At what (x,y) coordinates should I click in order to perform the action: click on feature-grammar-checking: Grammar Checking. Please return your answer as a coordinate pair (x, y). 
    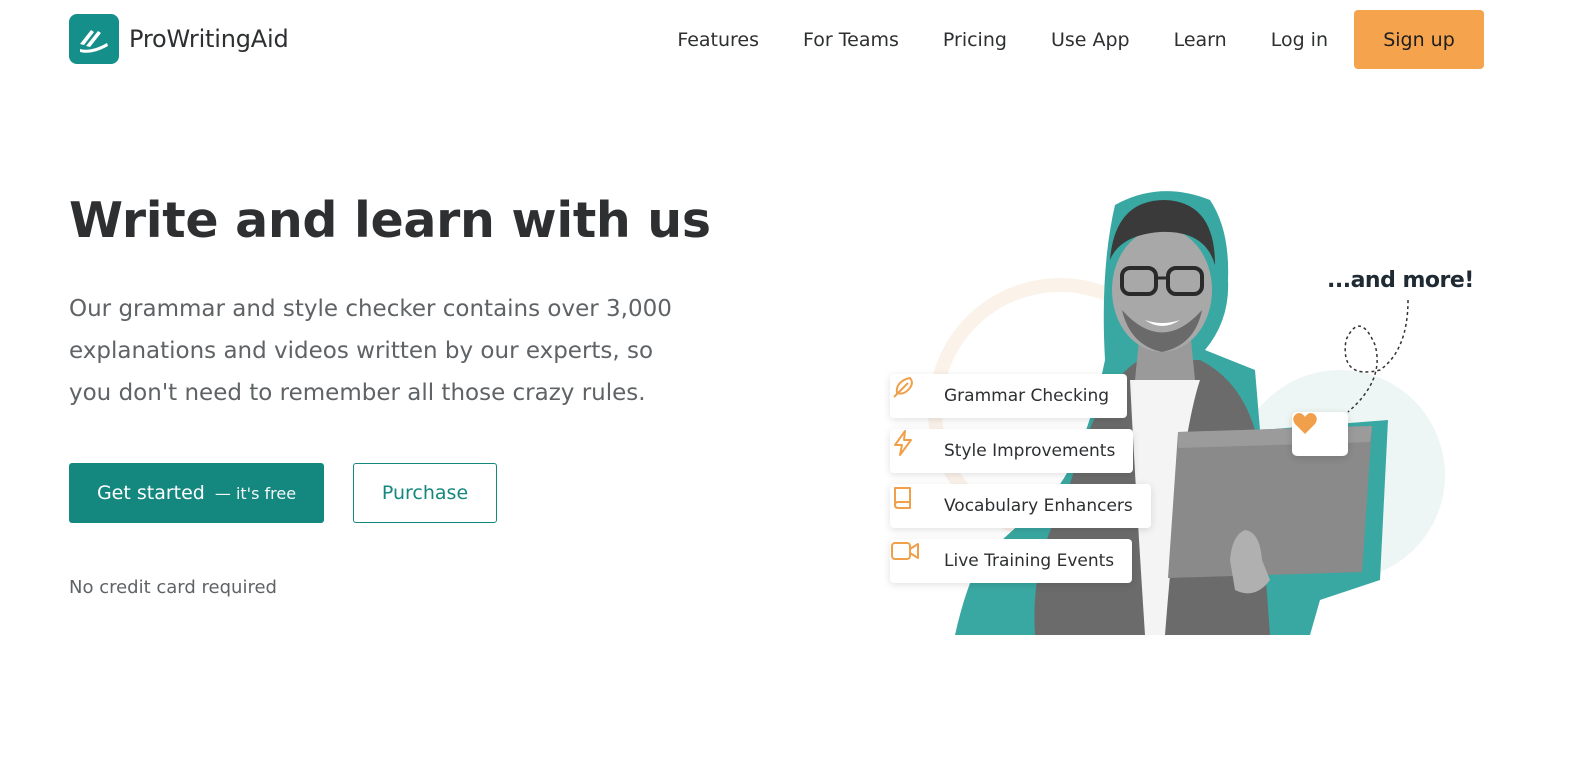
    Looking at the image, I should click on (1009, 396).